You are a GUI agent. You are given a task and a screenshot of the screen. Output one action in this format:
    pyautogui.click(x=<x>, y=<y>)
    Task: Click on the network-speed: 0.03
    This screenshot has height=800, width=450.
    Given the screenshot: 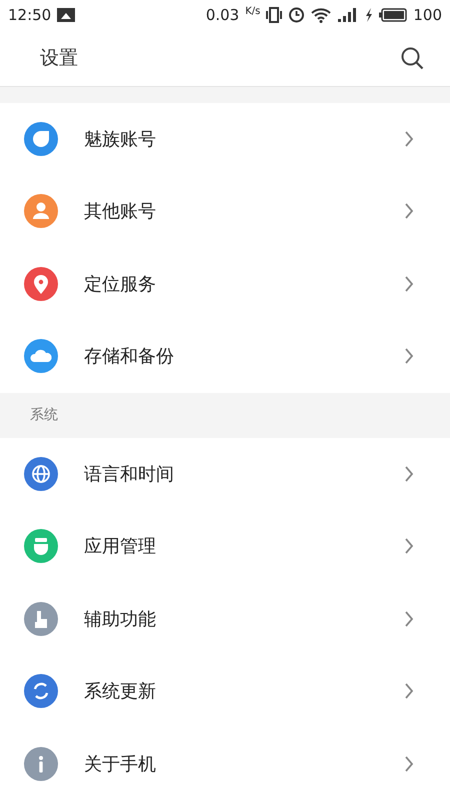 What is the action you would take?
    pyautogui.click(x=223, y=15)
    